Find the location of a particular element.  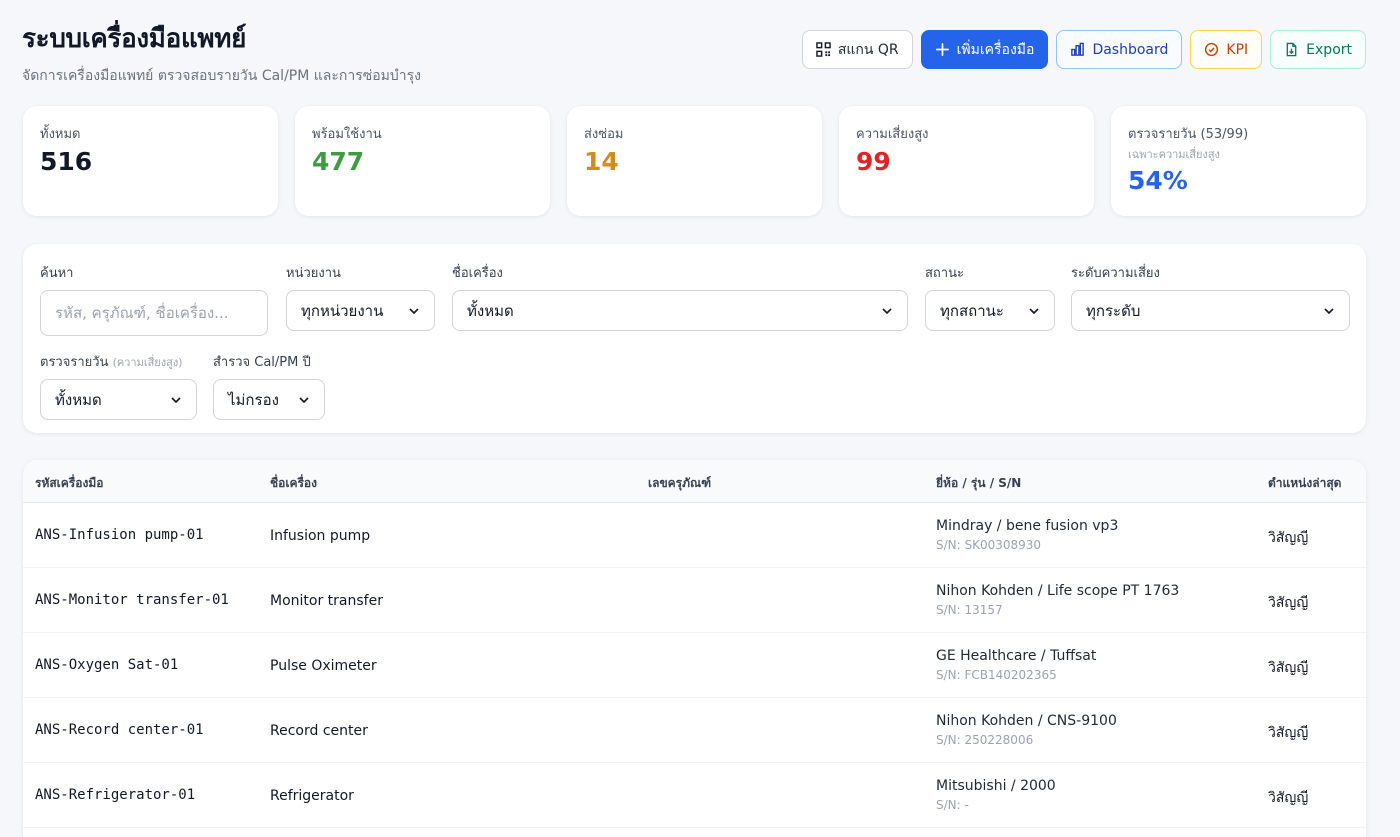

brand-model-text: Mitsubishi / 2000 is located at coordinates (996, 786).